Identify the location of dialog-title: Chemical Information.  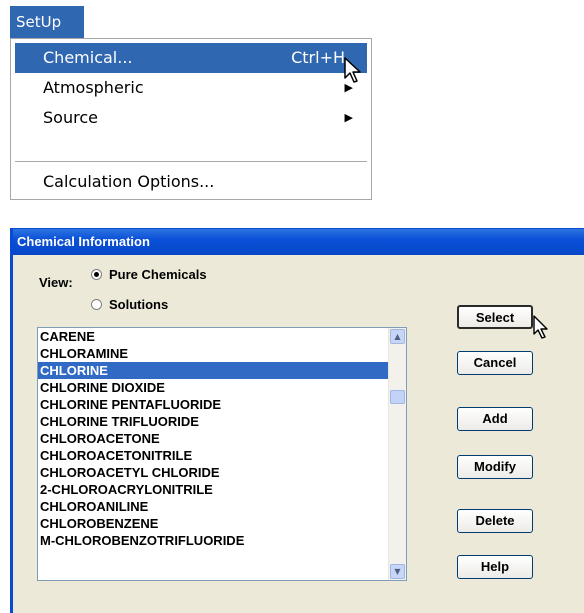
(83, 241).